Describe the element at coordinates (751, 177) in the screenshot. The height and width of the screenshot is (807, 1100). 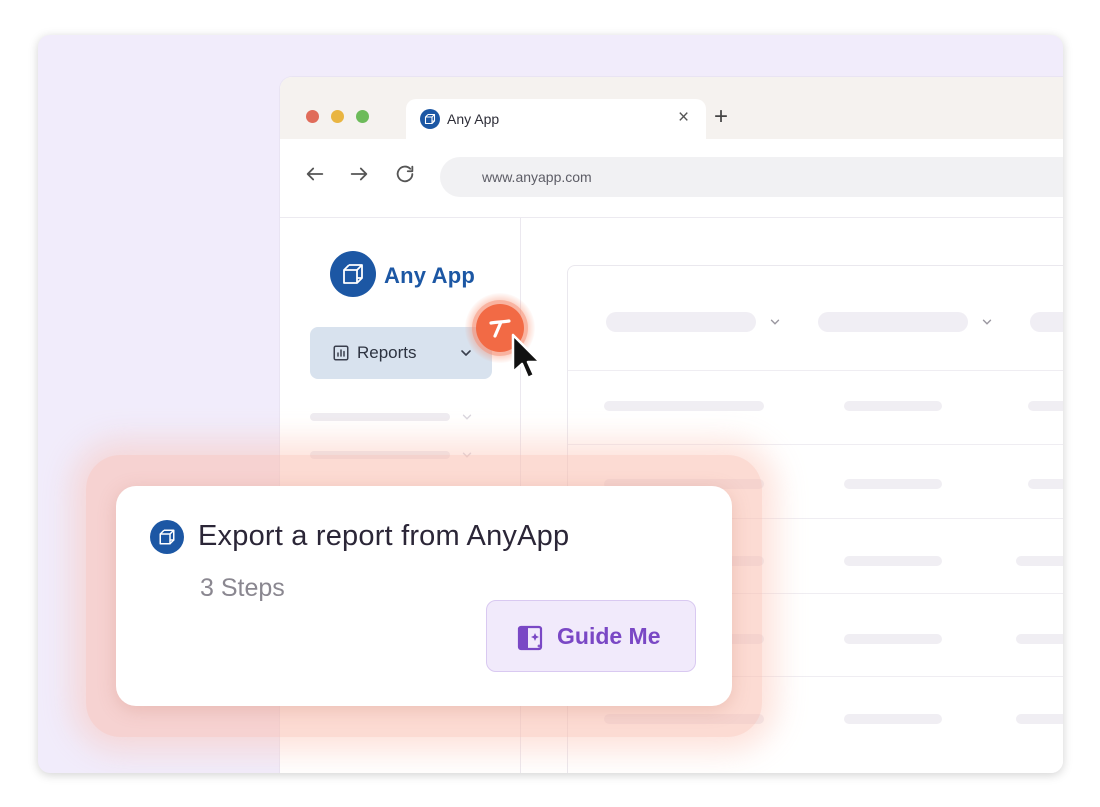
I see `address-bar: www.anyapp.com` at that location.